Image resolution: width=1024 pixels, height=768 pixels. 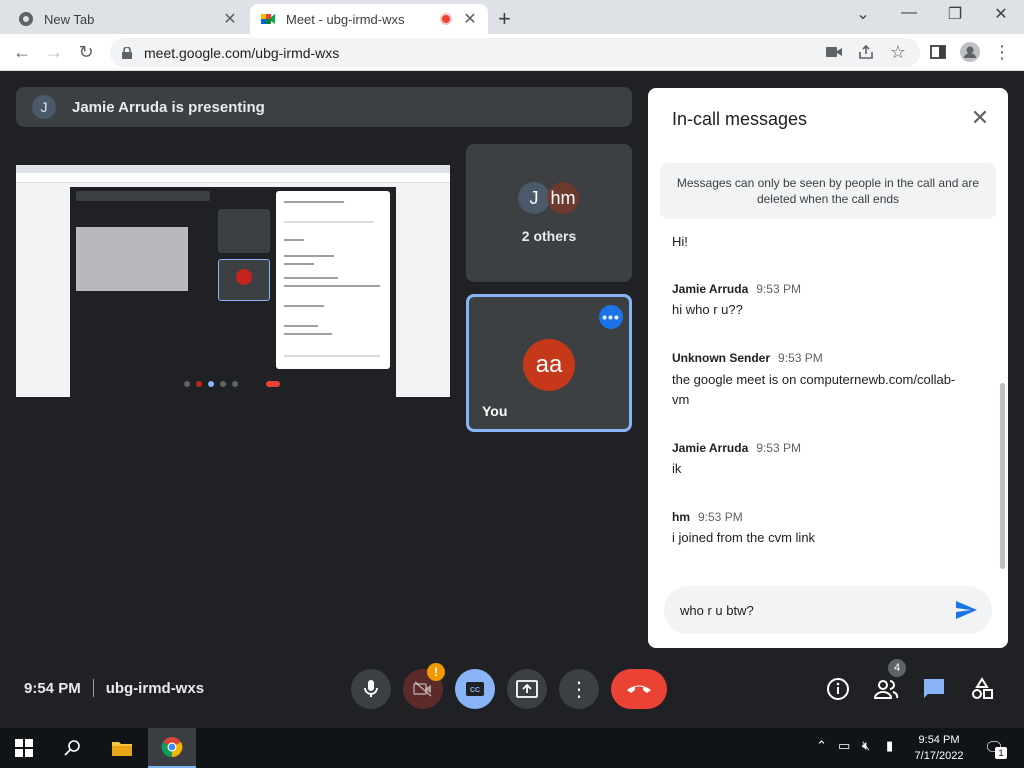 I want to click on meeting-time: 9:54 PM, so click(x=52, y=688).